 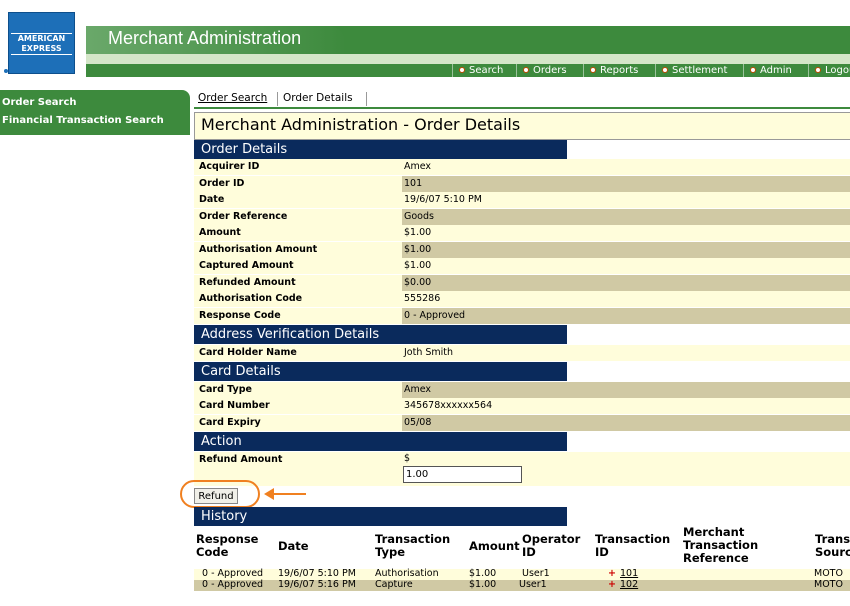 What do you see at coordinates (522, 233) in the screenshot?
I see `detail-row: Amount $1.00` at bounding box center [522, 233].